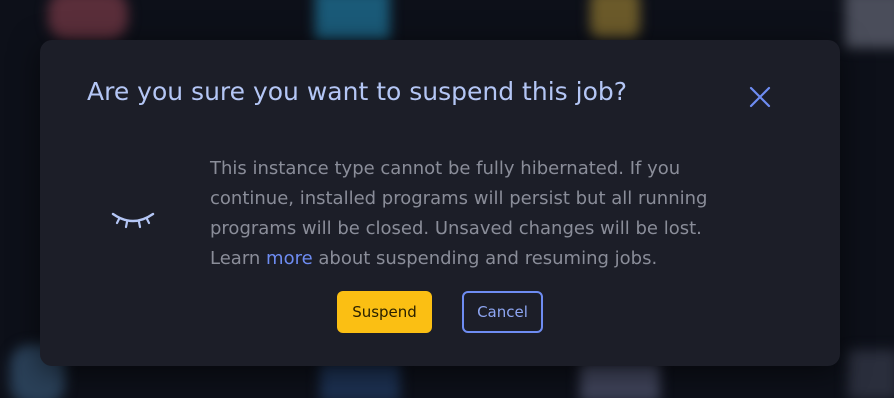 The width and height of the screenshot is (894, 398). What do you see at coordinates (133, 219) in the screenshot?
I see `closed-eye-icon` at bounding box center [133, 219].